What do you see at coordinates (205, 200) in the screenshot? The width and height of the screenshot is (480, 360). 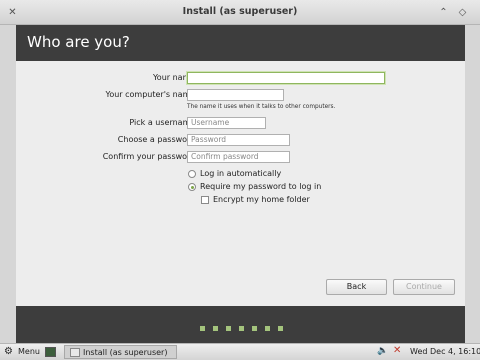 I see `encrypt-home-checkbox` at bounding box center [205, 200].